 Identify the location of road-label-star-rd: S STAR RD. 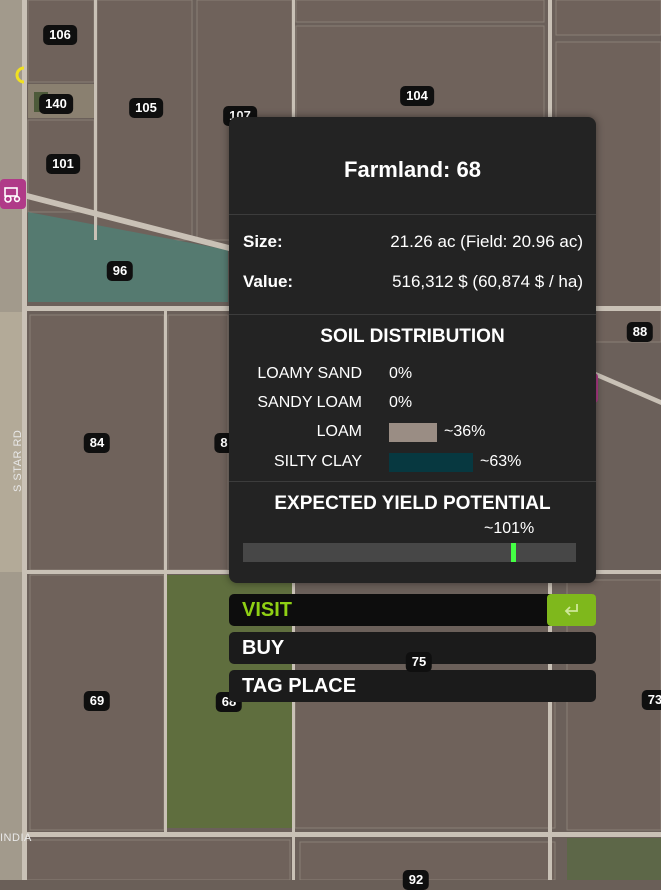
(18, 460).